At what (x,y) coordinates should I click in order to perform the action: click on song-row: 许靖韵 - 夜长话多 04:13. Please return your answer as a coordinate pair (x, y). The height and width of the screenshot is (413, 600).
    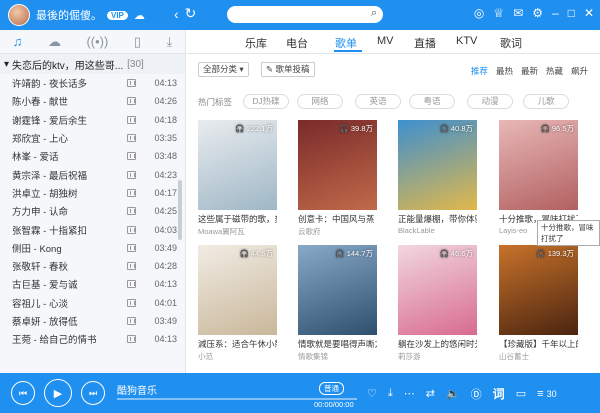
    Looking at the image, I should click on (92, 83).